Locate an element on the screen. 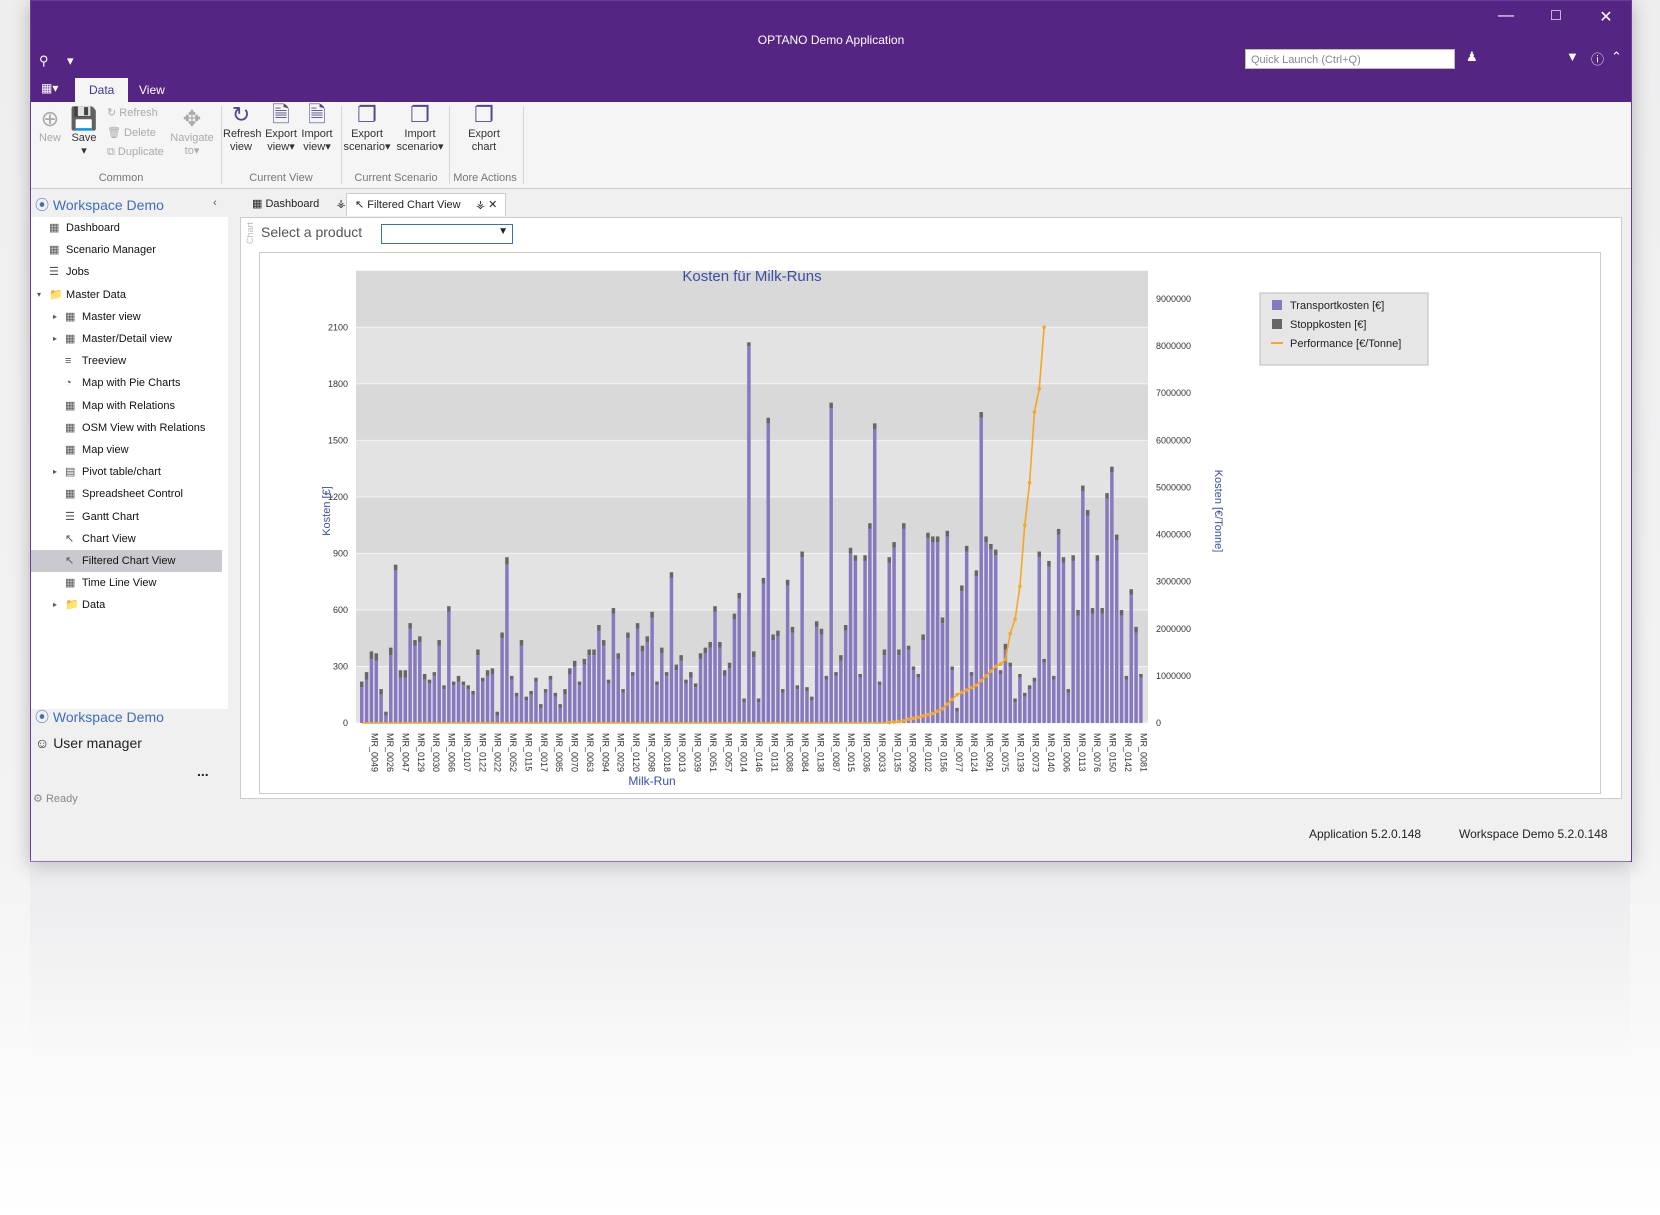  time-line-view-icon: ▦ is located at coordinates (70, 583).